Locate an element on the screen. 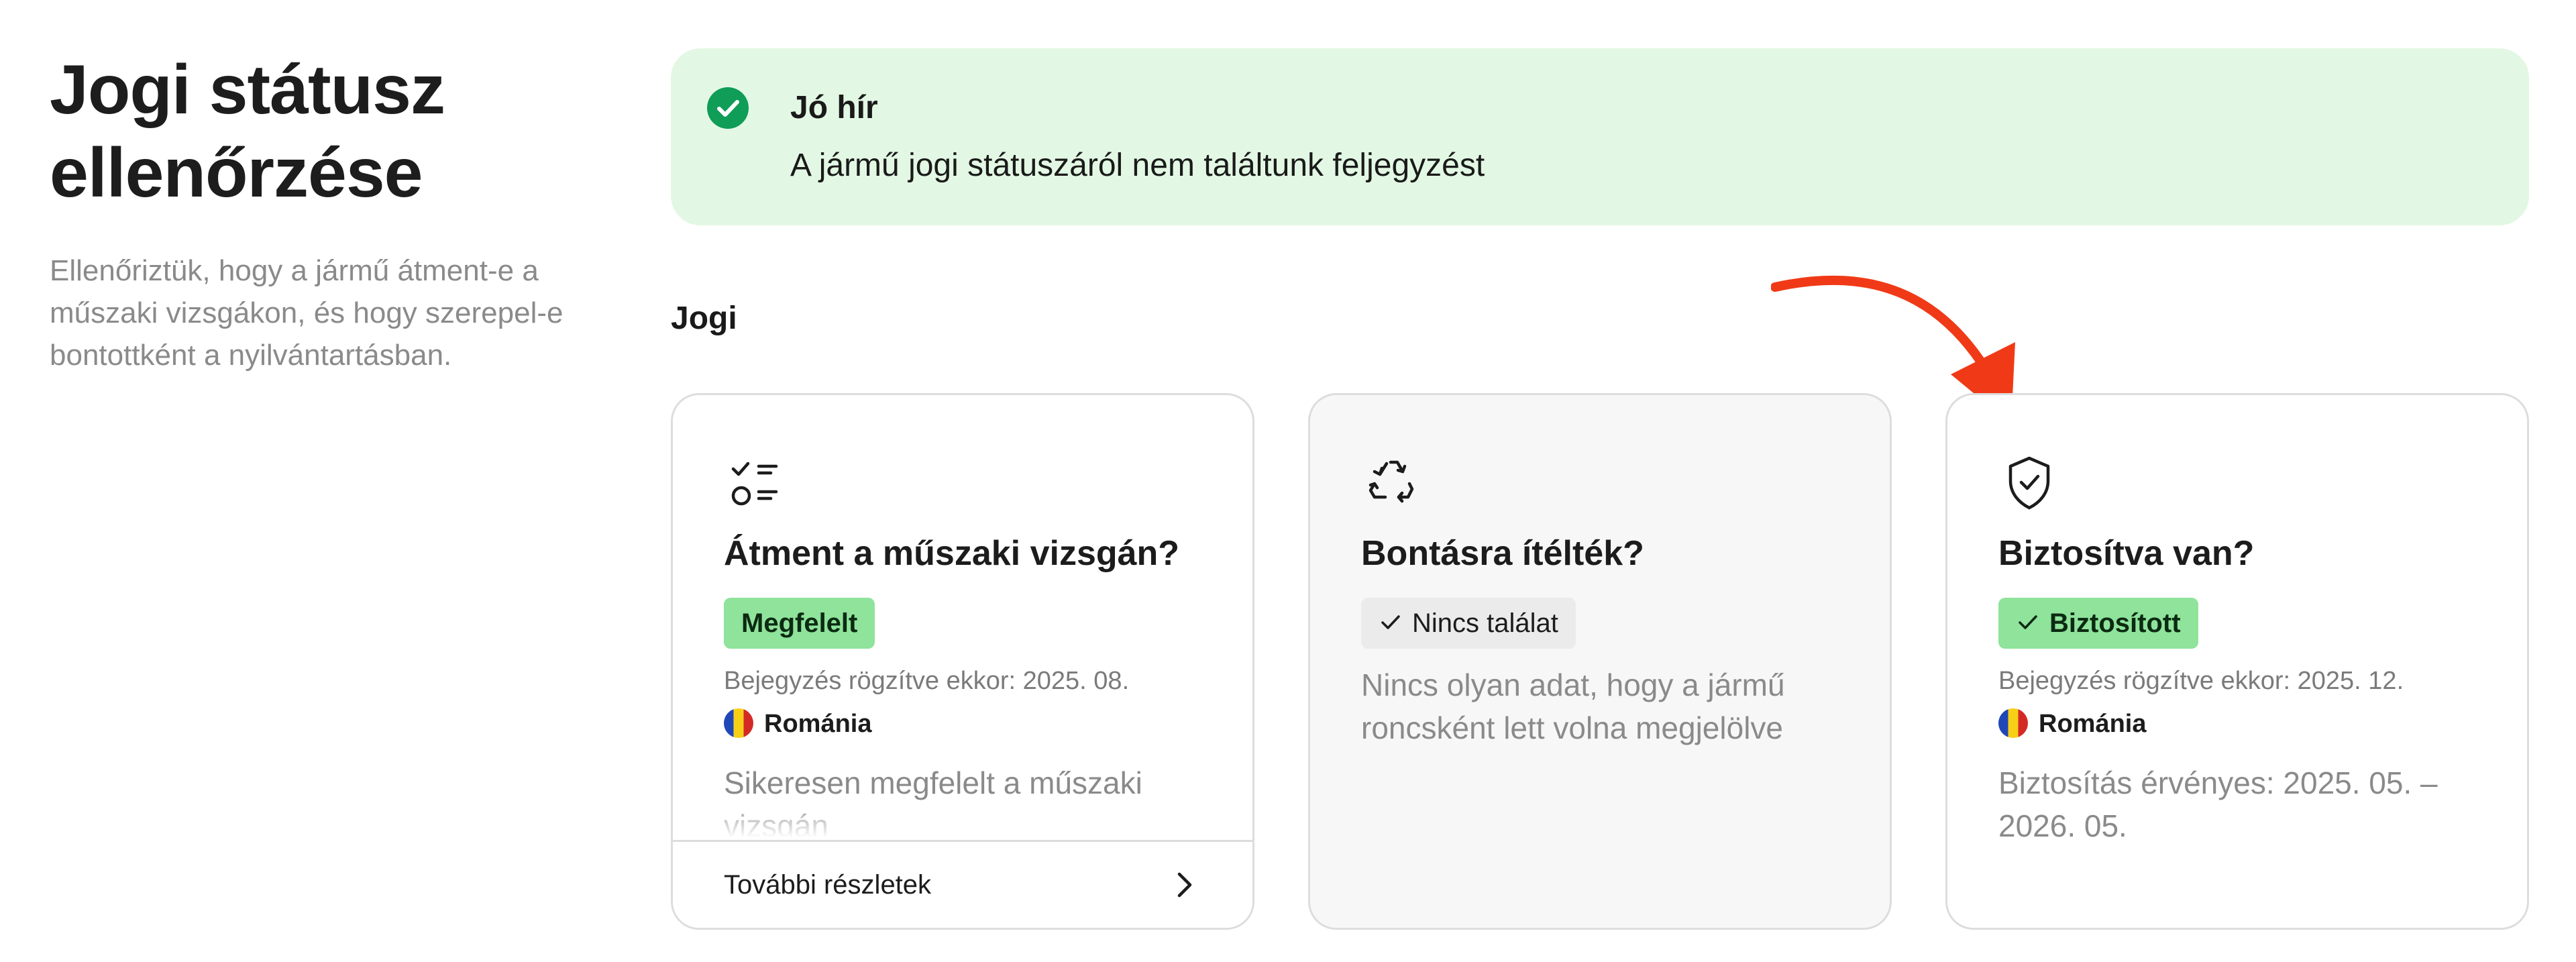  status-badge: Nincs találat is located at coordinates (1468, 624).